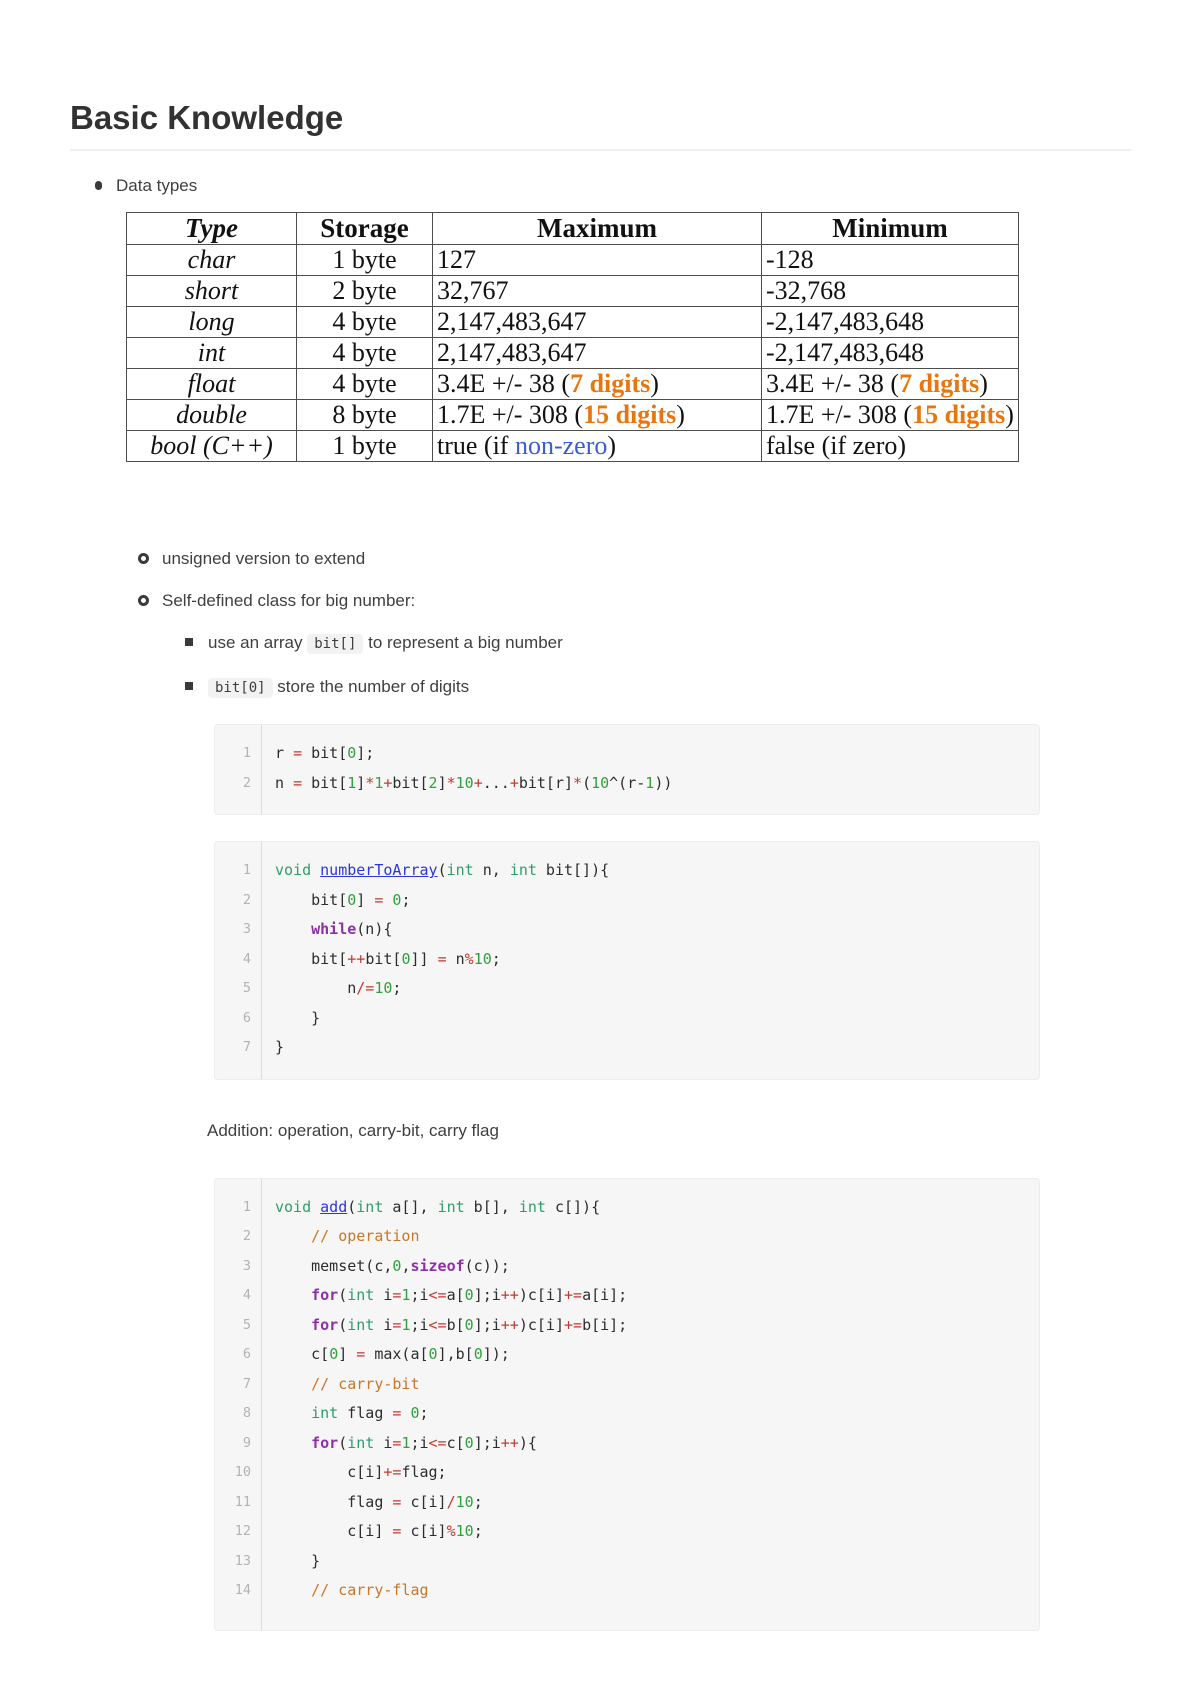  Describe the element at coordinates (653, 1237) in the screenshot. I see `code-line: // operation` at that location.